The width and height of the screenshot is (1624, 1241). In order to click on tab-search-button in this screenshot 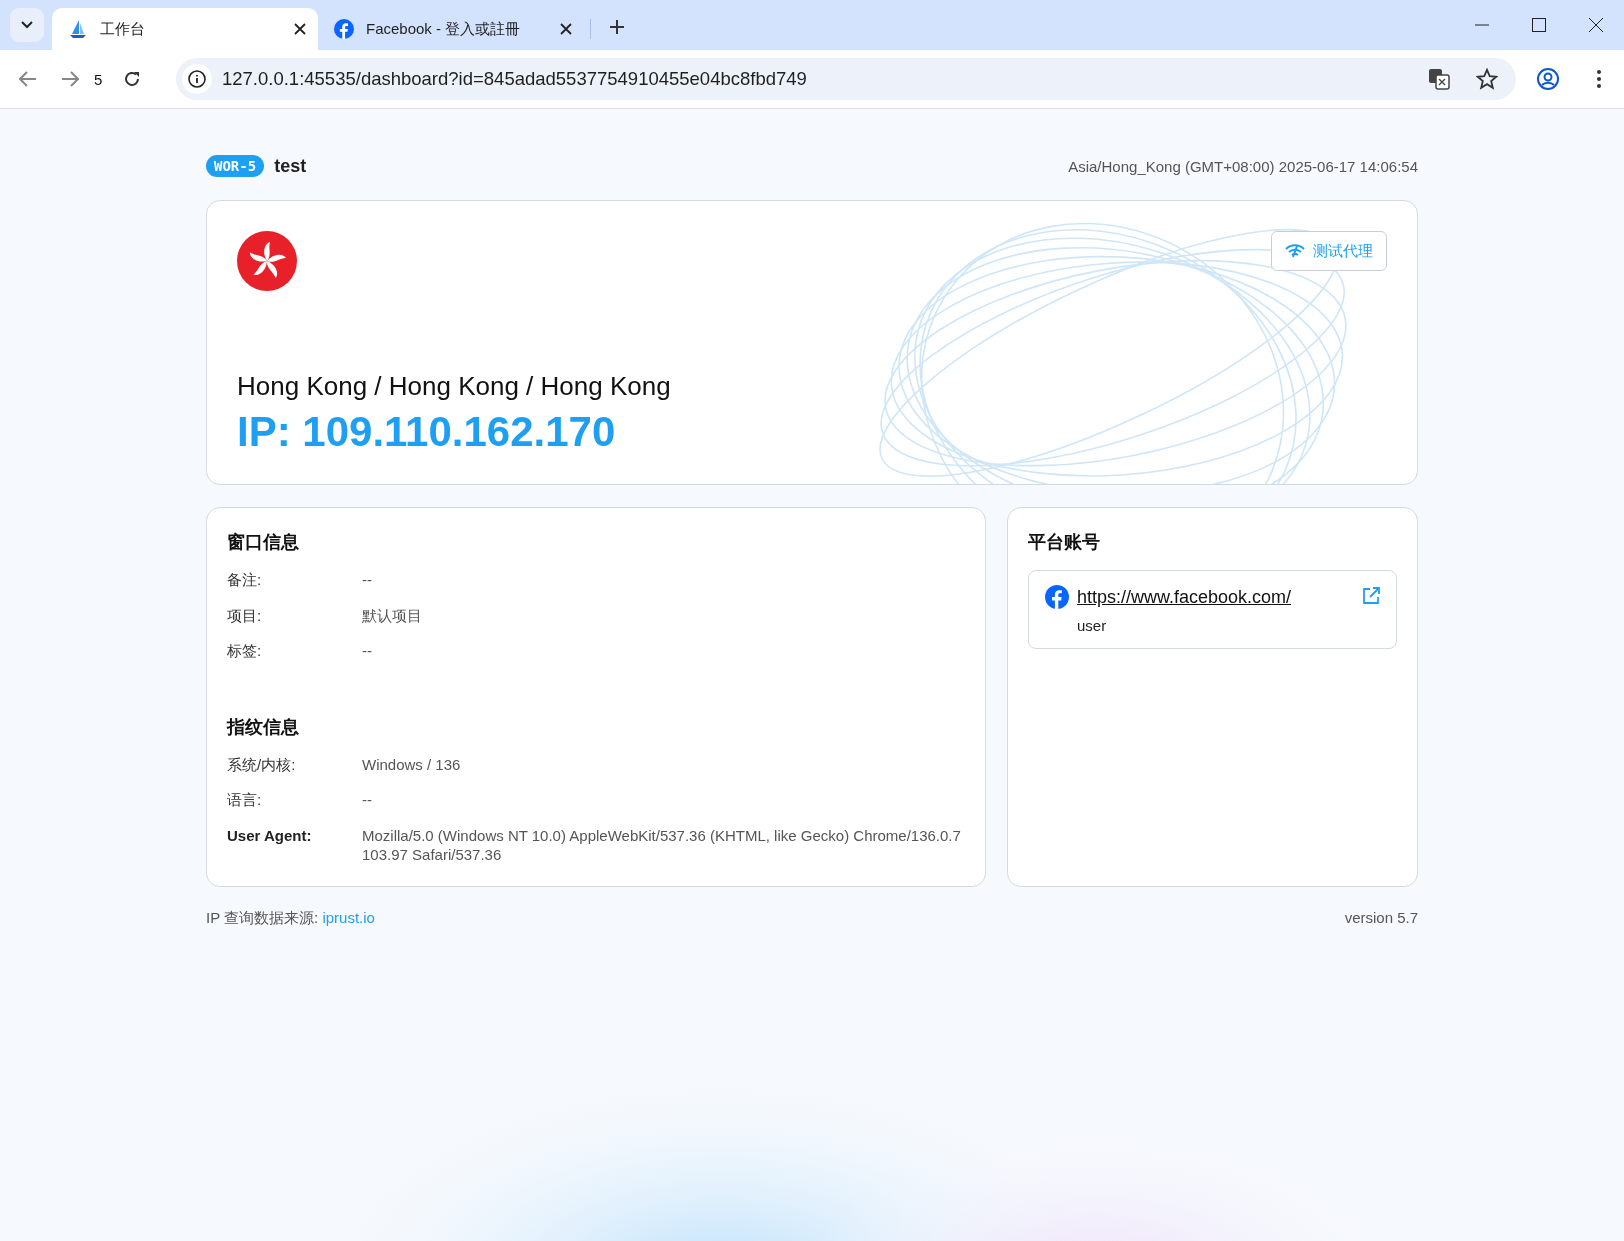, I will do `click(27, 25)`.